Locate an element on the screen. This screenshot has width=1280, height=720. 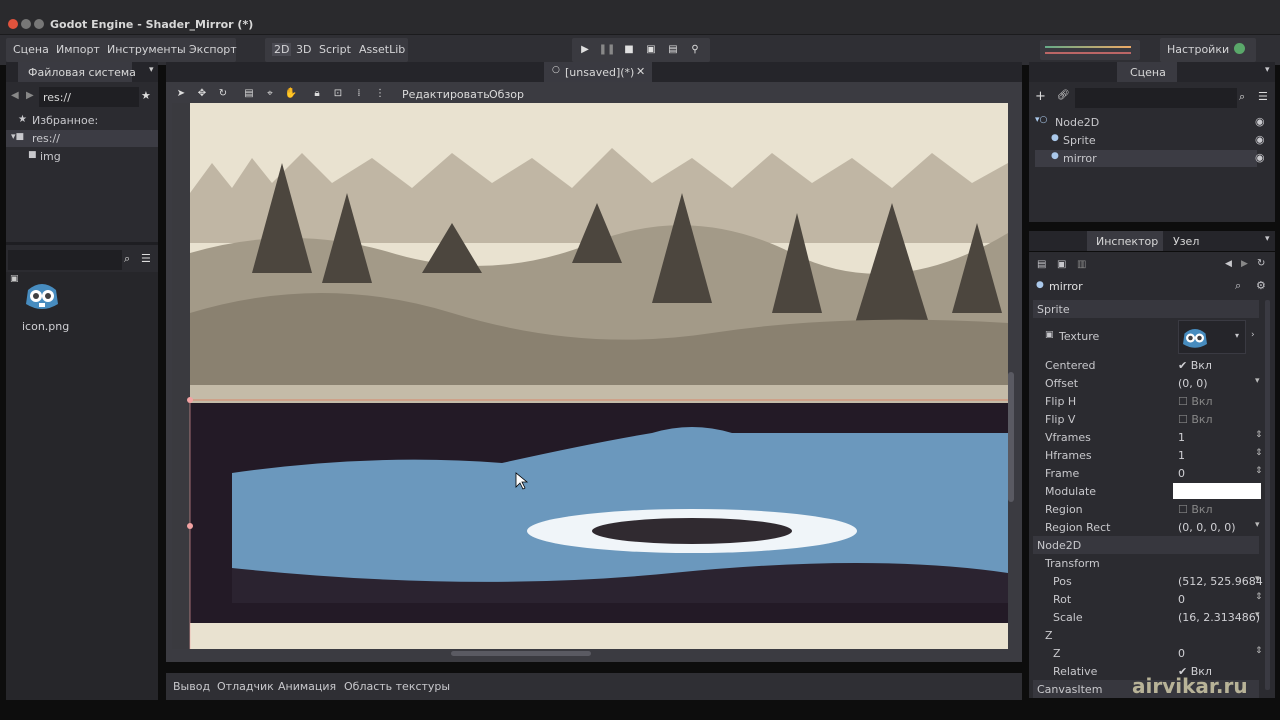
close-tab-icon: ✕ is located at coordinates (640, 71).